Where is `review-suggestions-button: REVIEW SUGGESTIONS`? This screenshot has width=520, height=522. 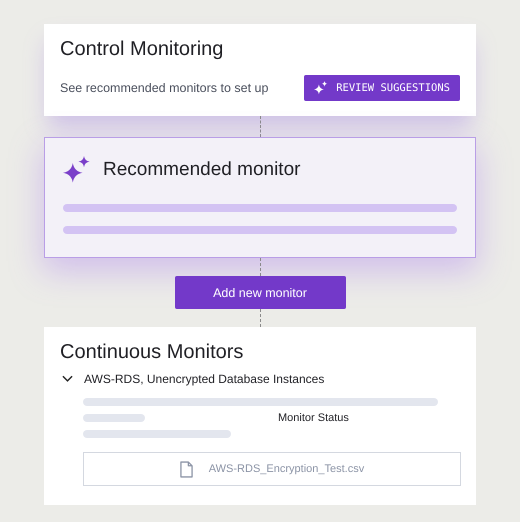 review-suggestions-button: REVIEW SUGGESTIONS is located at coordinates (382, 88).